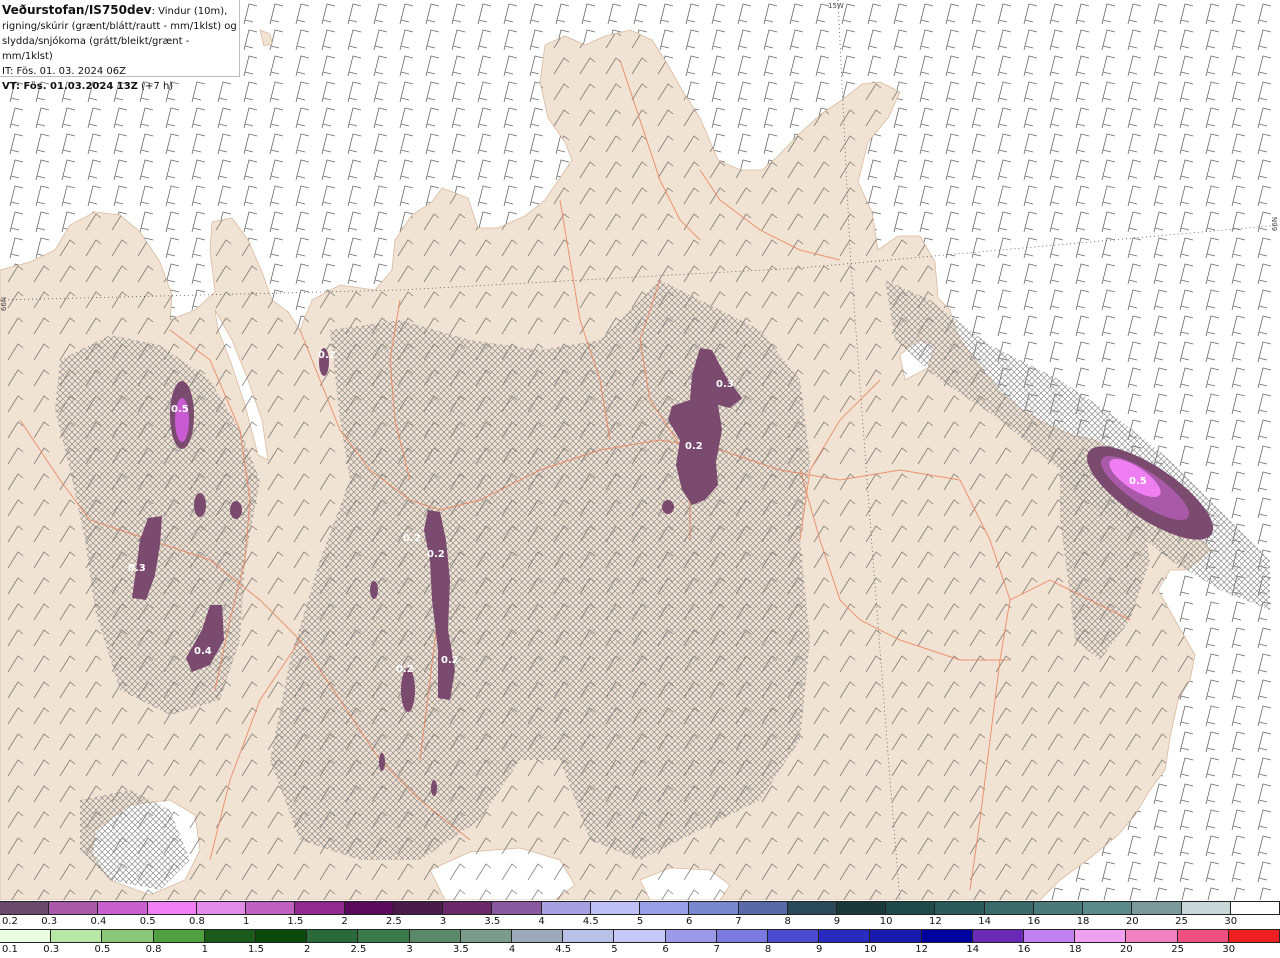 The image size is (1280, 958). I want to click on colorbar-tick-label: 2.5, so click(393, 921).